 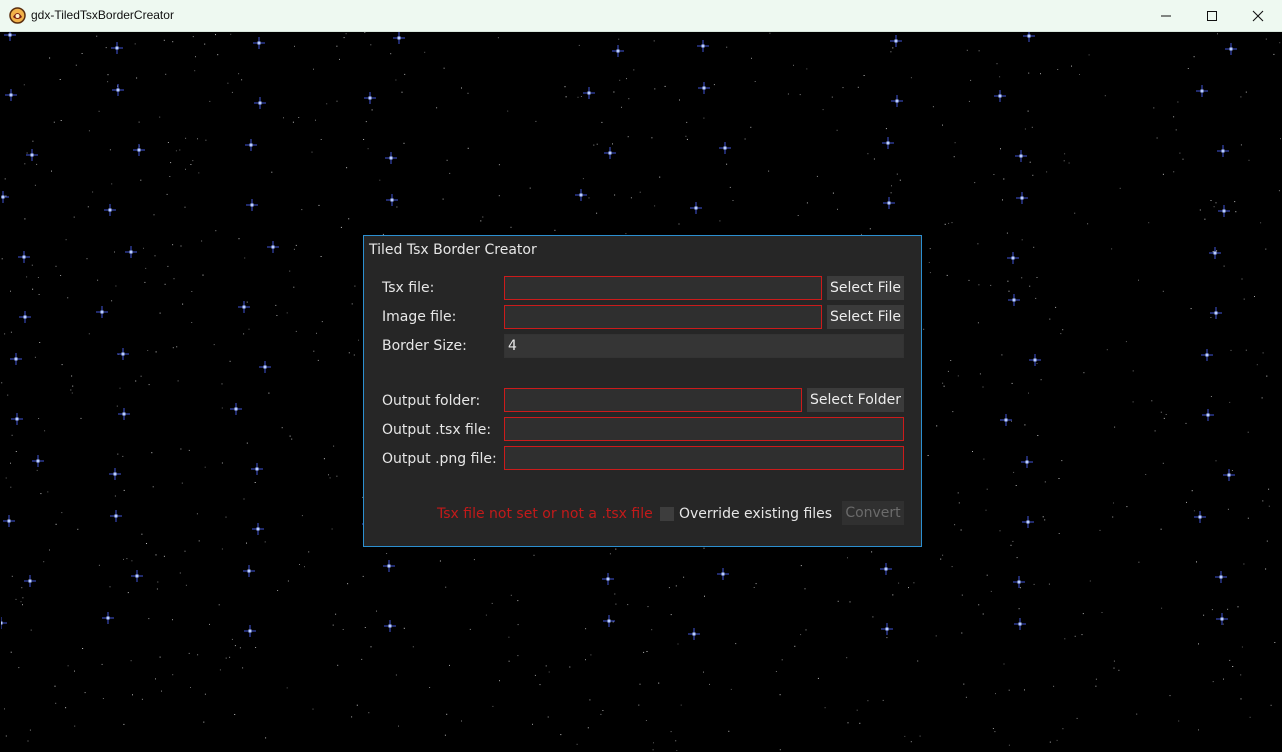 What do you see at coordinates (704, 458) in the screenshot?
I see `output-png-input` at bounding box center [704, 458].